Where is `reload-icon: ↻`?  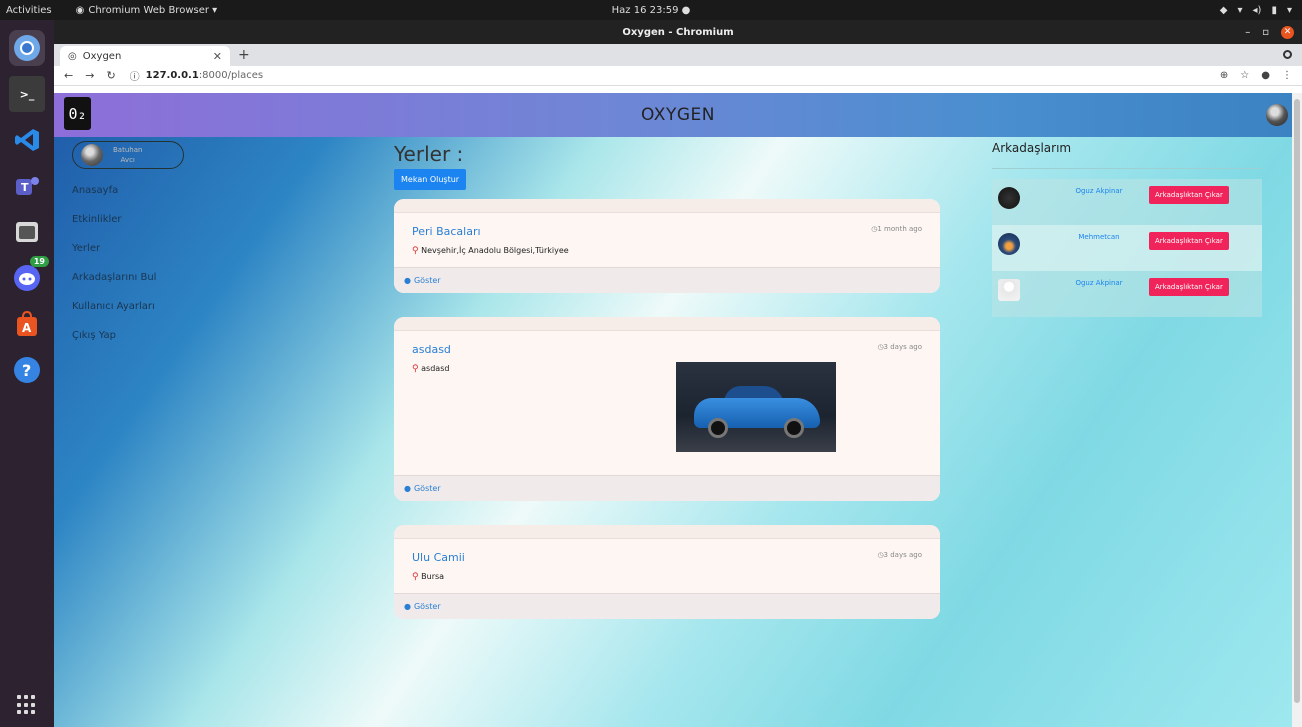
reload-icon: ↻ is located at coordinates (110, 75).